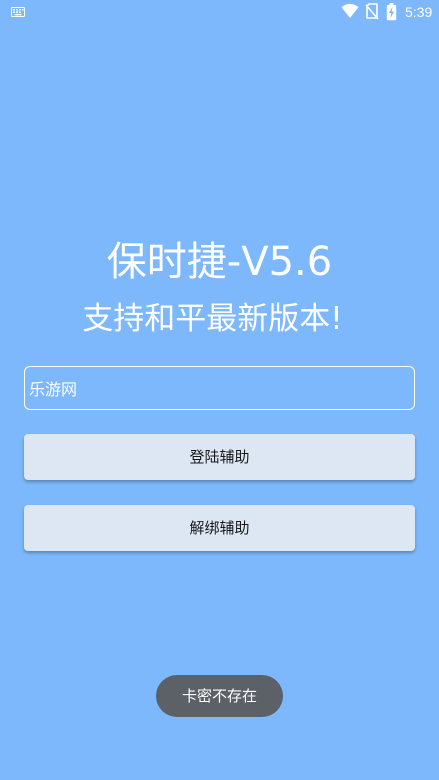 The height and width of the screenshot is (780, 439). Describe the element at coordinates (219, 457) in the screenshot. I see `login-button: 登陆辅助` at that location.